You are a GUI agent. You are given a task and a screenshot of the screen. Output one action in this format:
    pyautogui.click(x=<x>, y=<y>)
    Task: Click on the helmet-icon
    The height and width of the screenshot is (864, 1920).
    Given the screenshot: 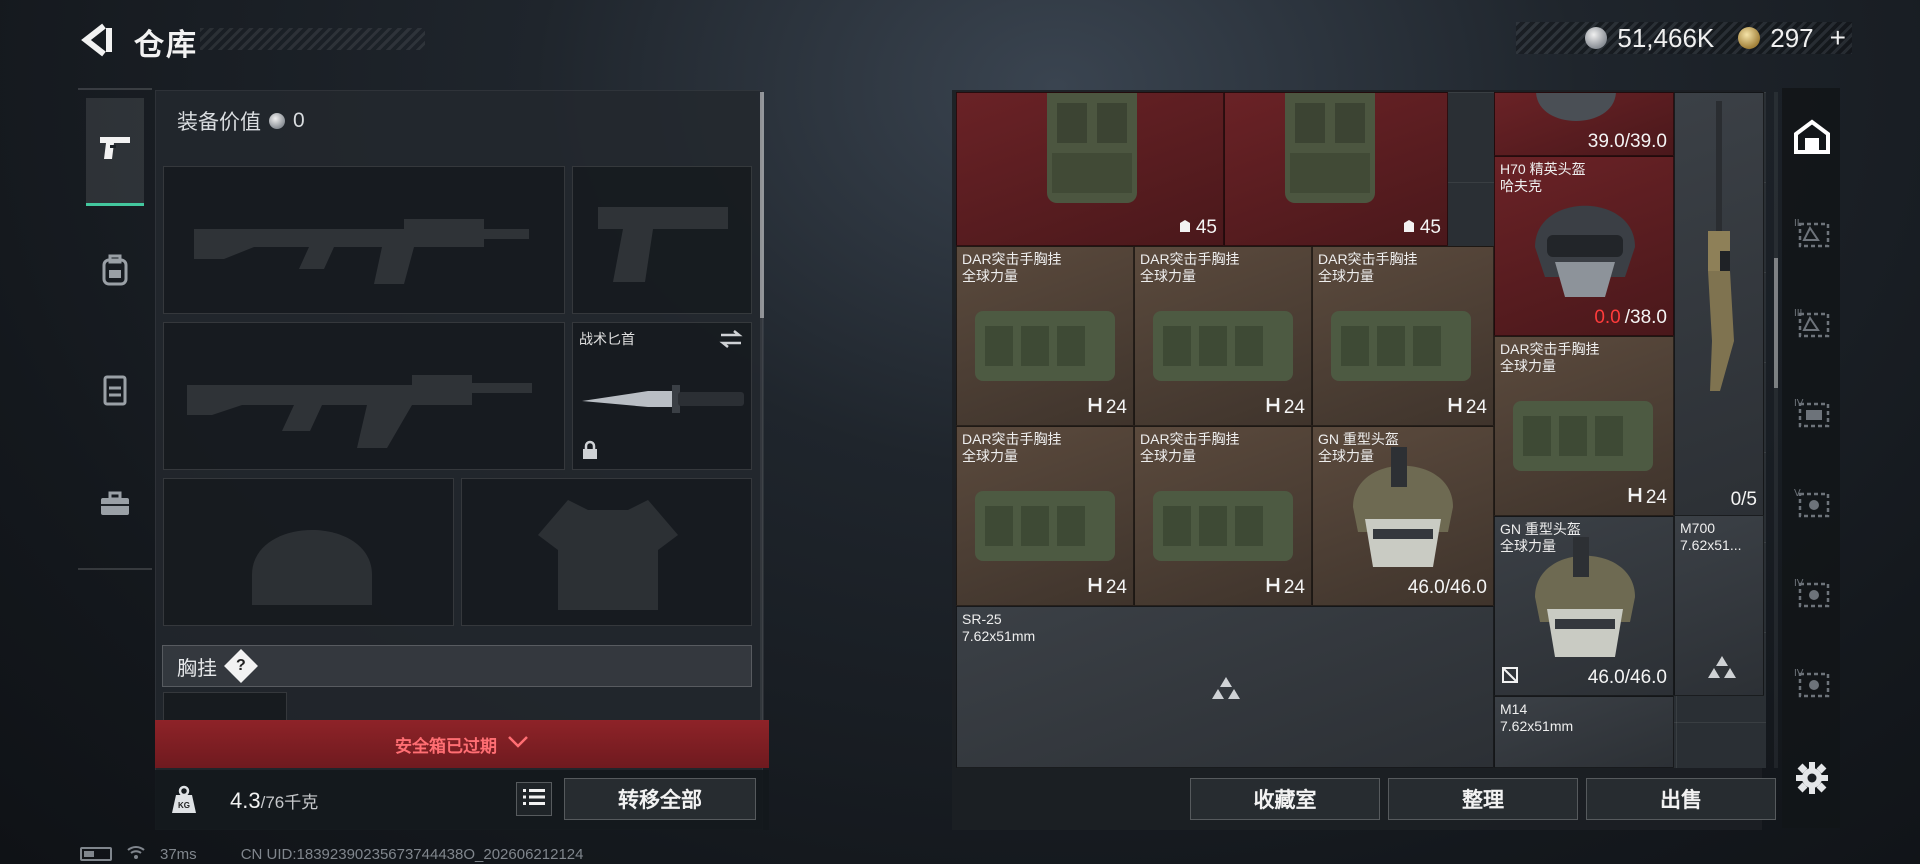 What is the action you would take?
    pyautogui.click(x=1403, y=507)
    